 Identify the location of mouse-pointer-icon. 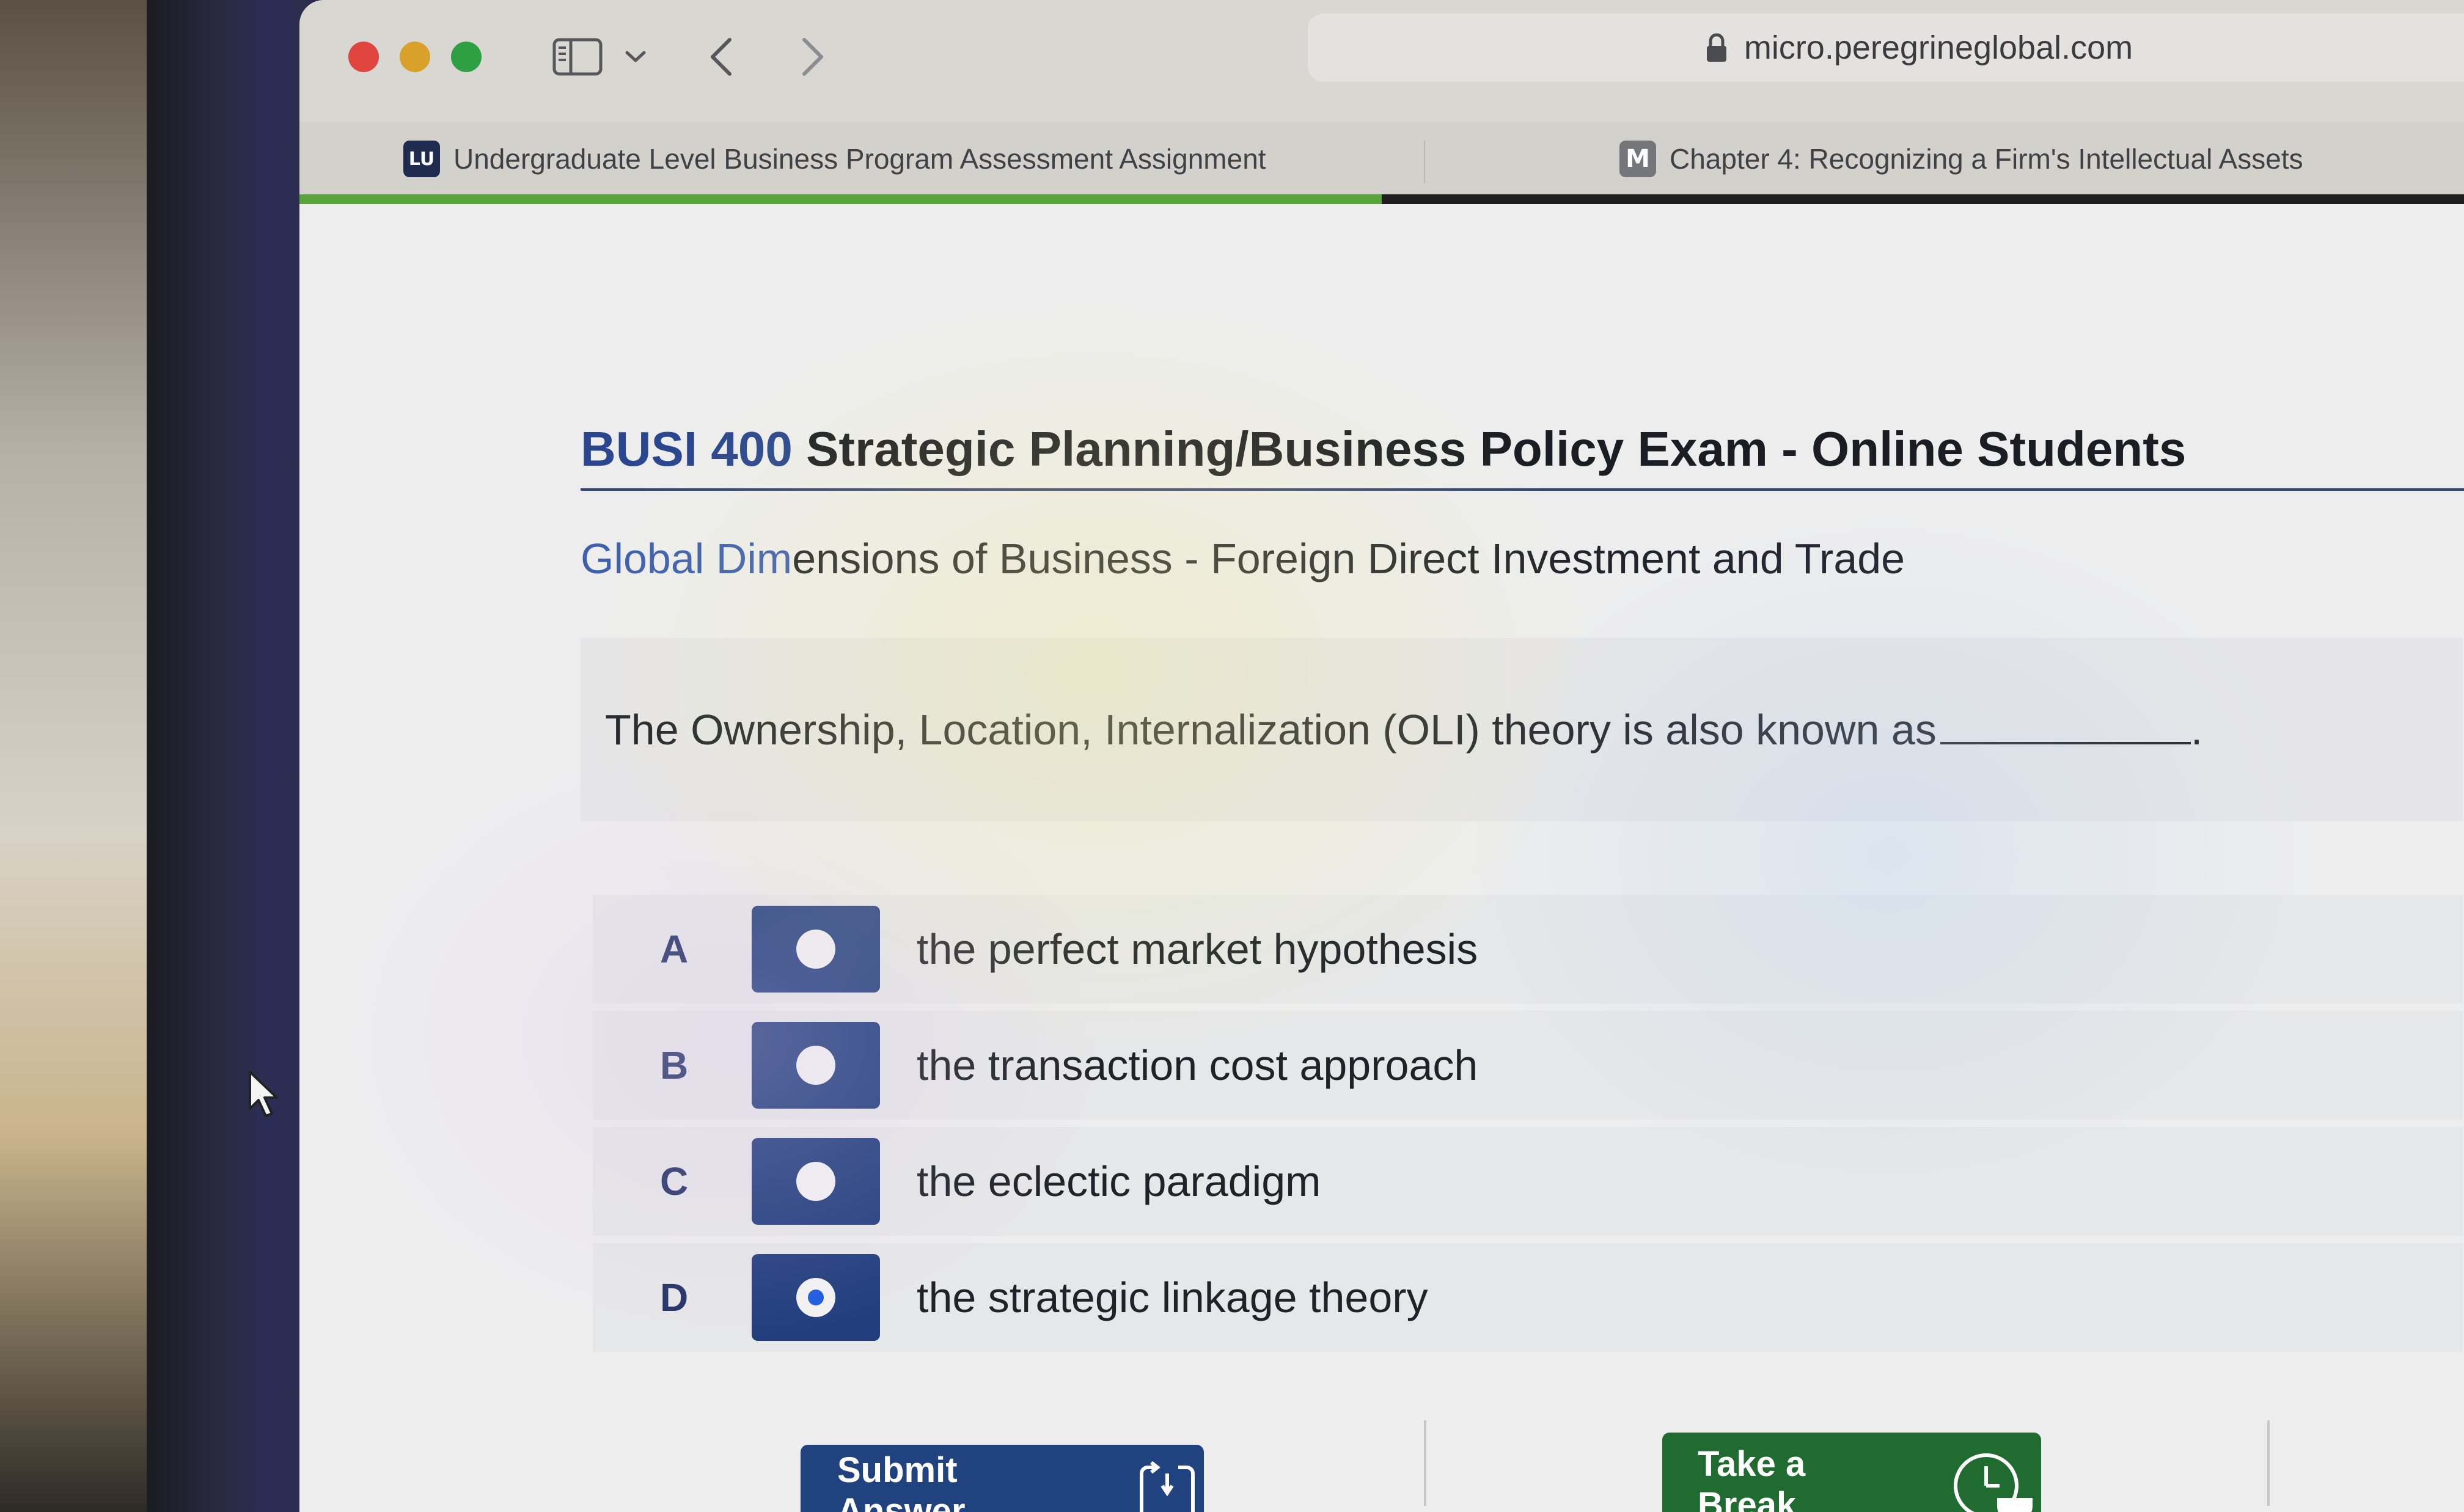
(265, 1095).